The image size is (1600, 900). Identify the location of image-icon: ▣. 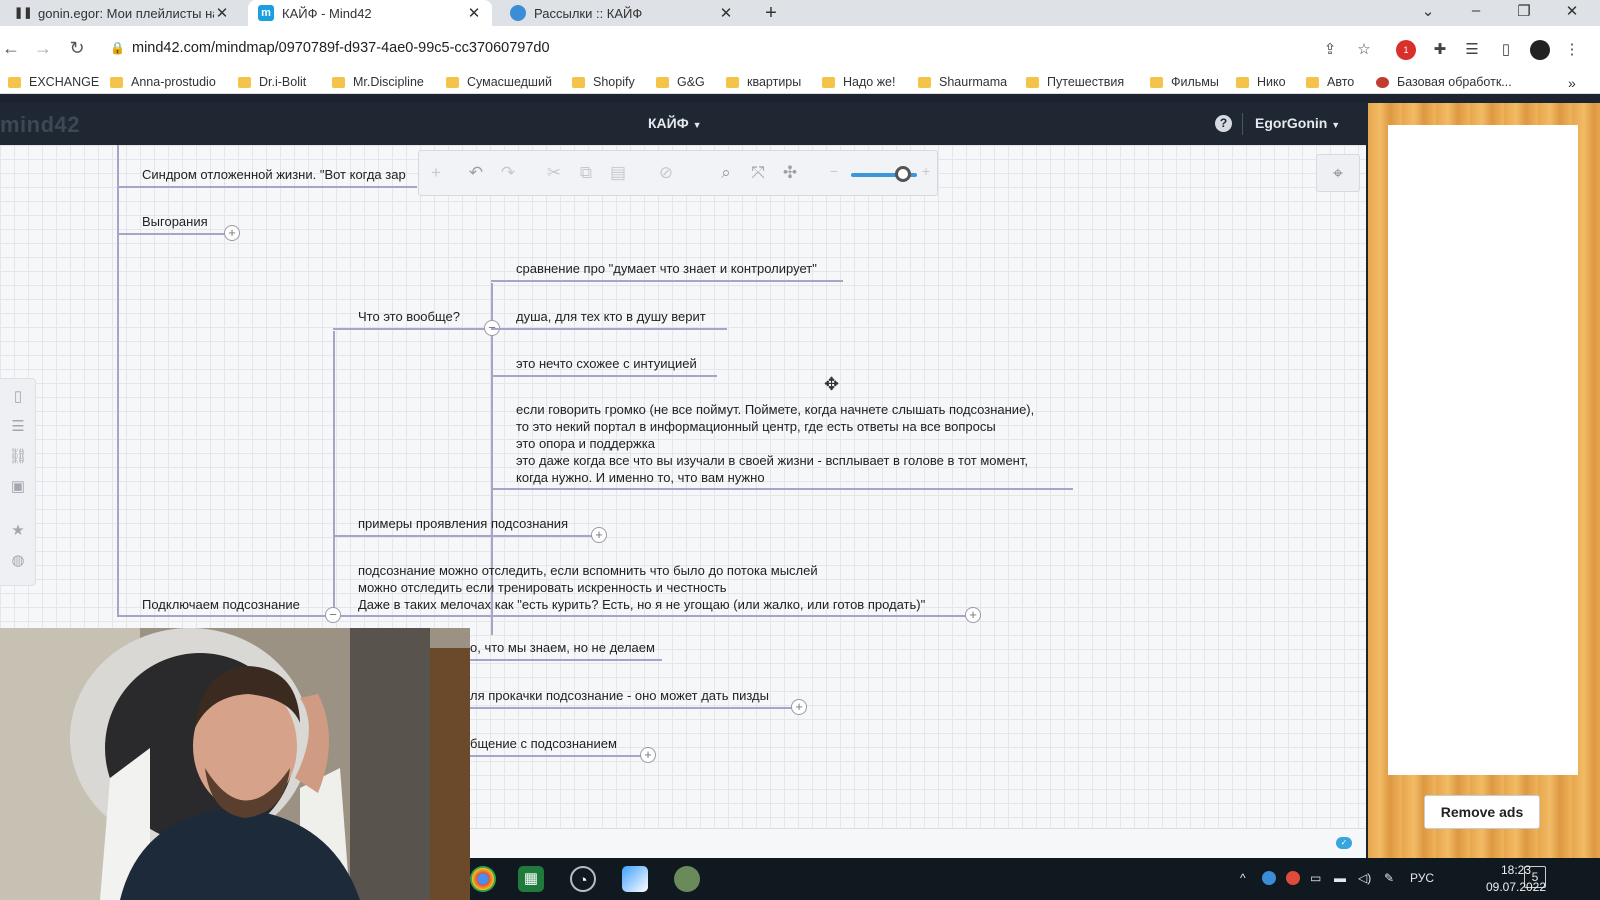
(18, 486).